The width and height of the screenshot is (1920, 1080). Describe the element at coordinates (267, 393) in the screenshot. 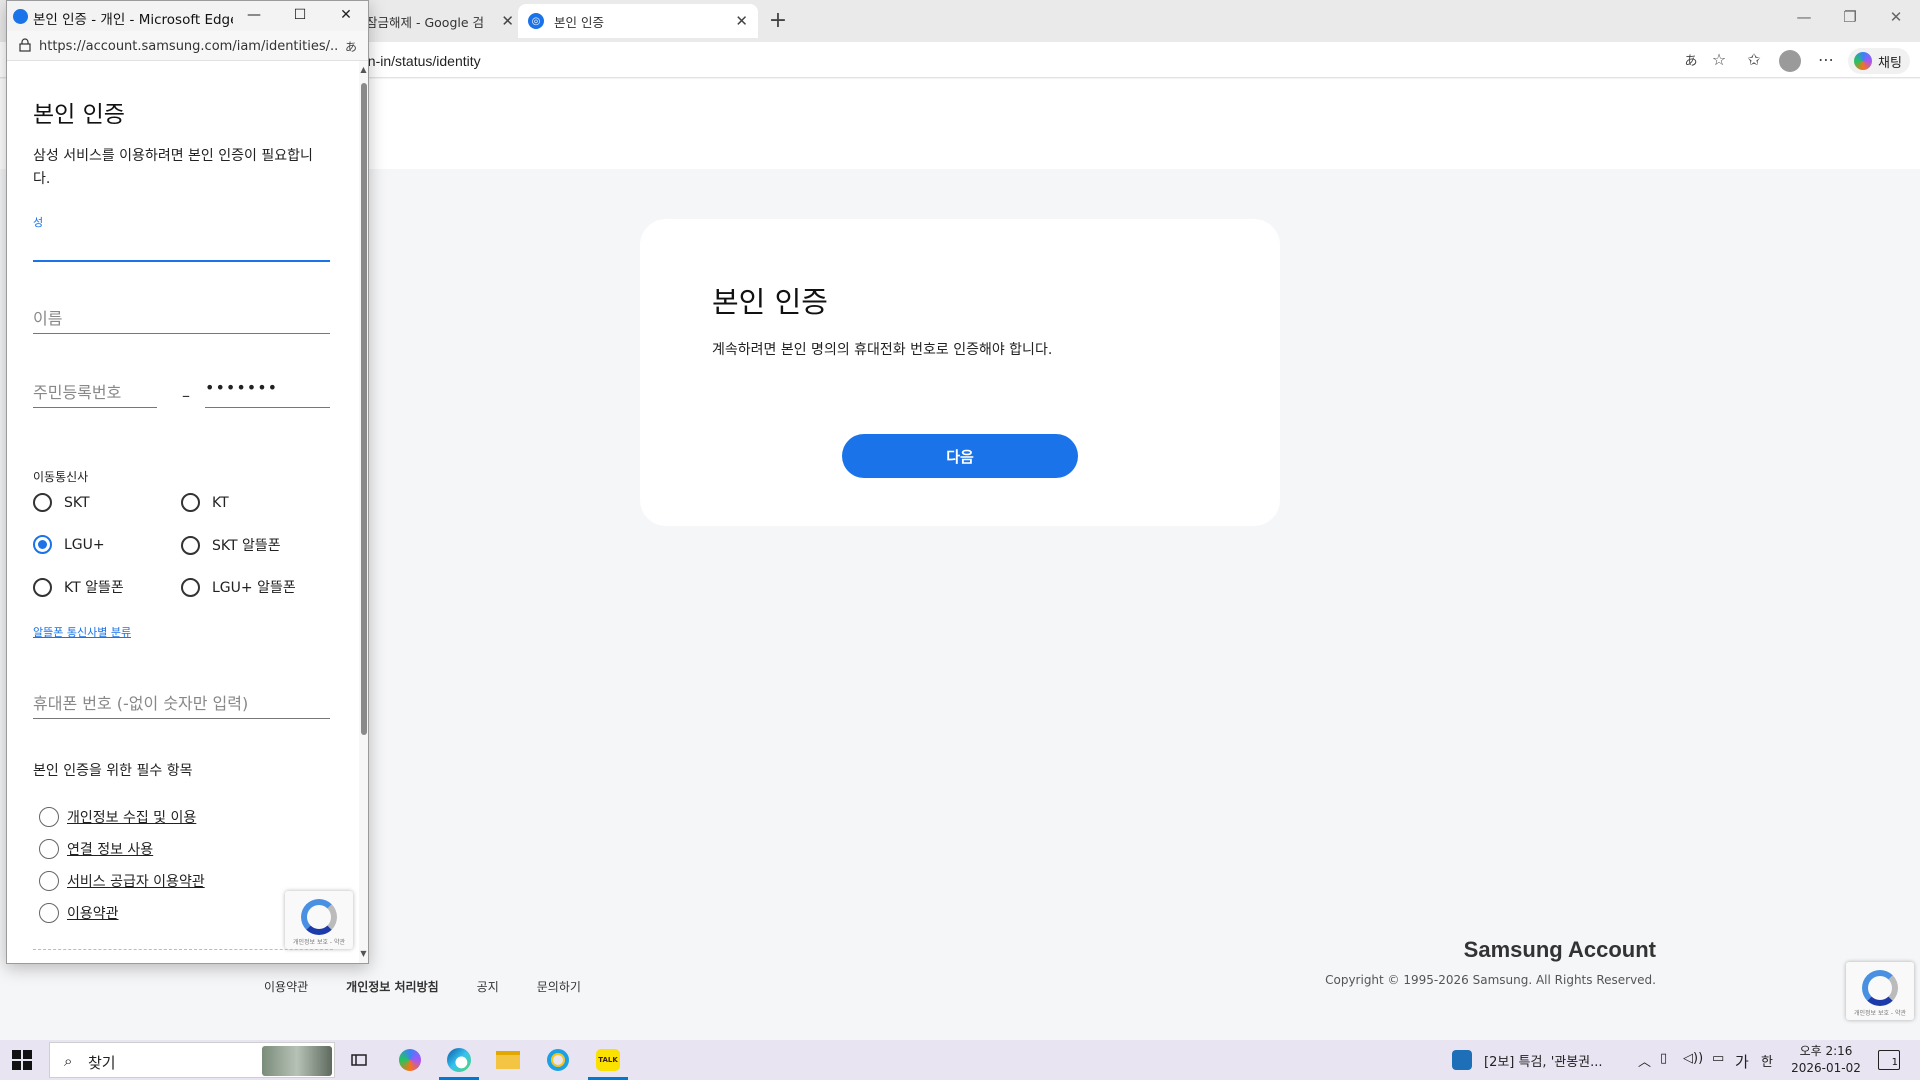

I see `rrn-back-field: •••••••` at that location.